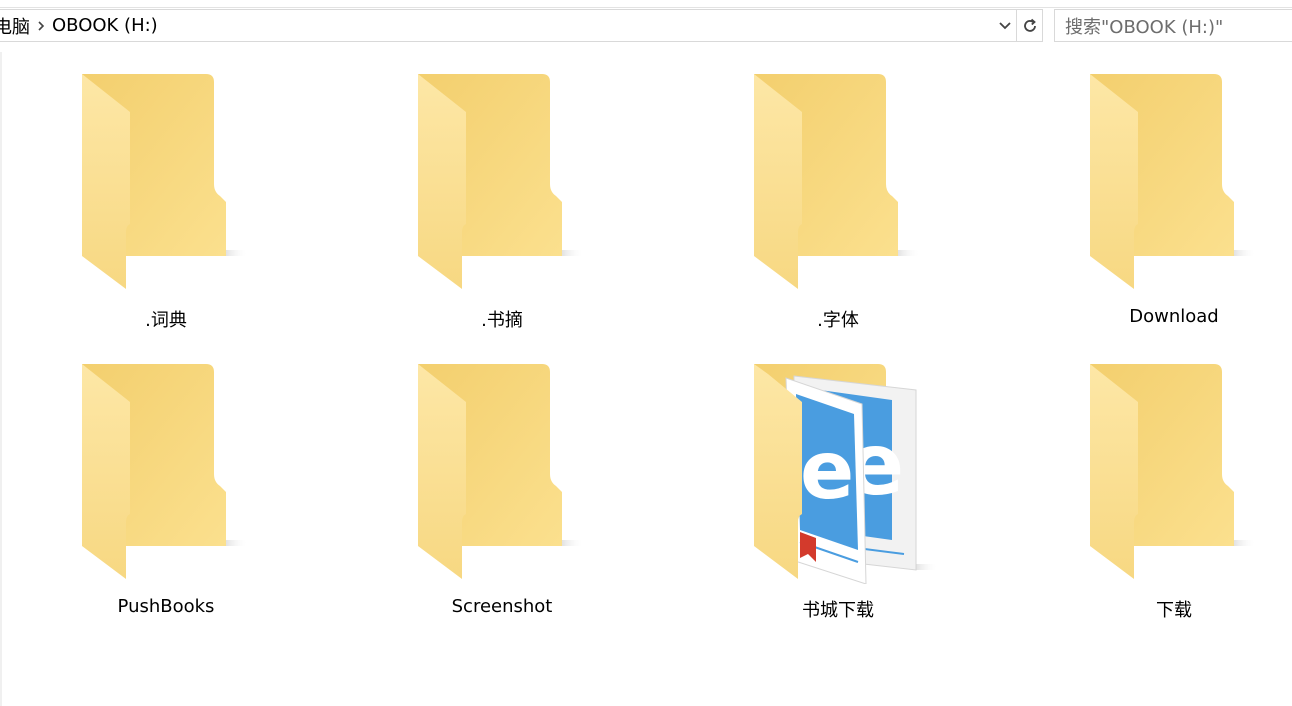 This screenshot has height=706, width=1292. I want to click on folder-item-excerpts: .书摘, so click(502, 183).